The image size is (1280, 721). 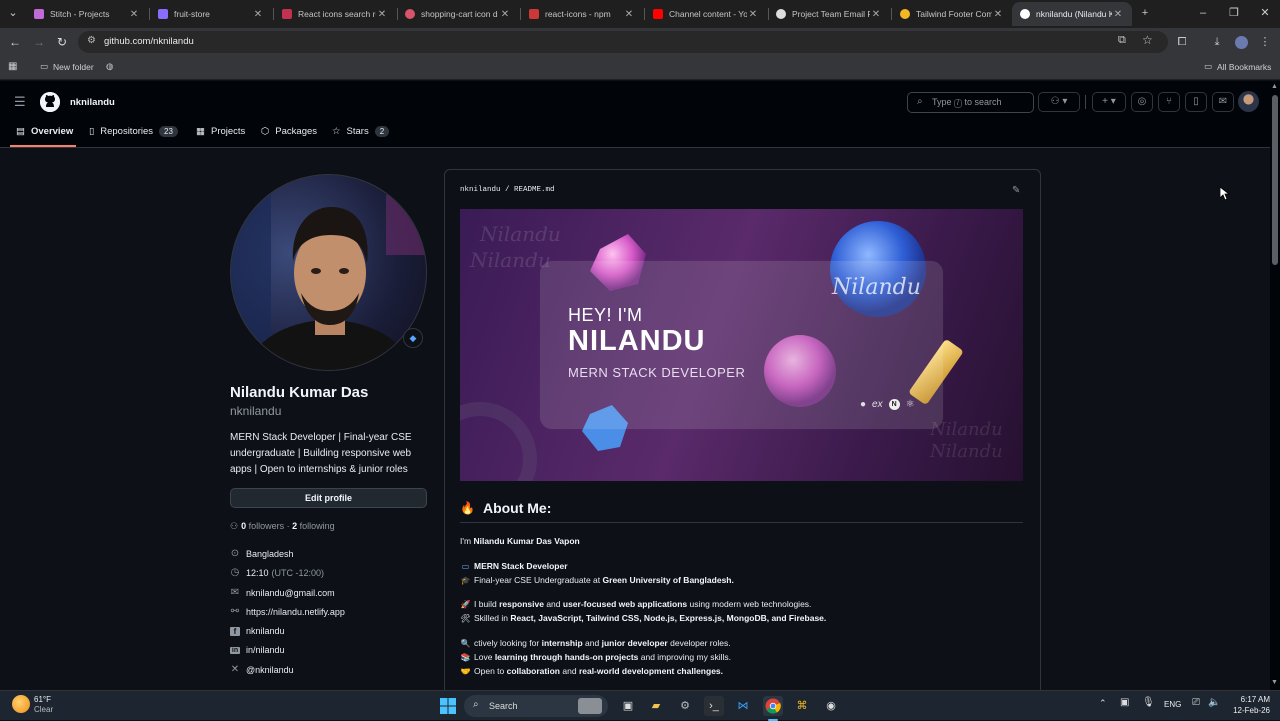 I want to click on back-icon: ←, so click(x=15, y=42).